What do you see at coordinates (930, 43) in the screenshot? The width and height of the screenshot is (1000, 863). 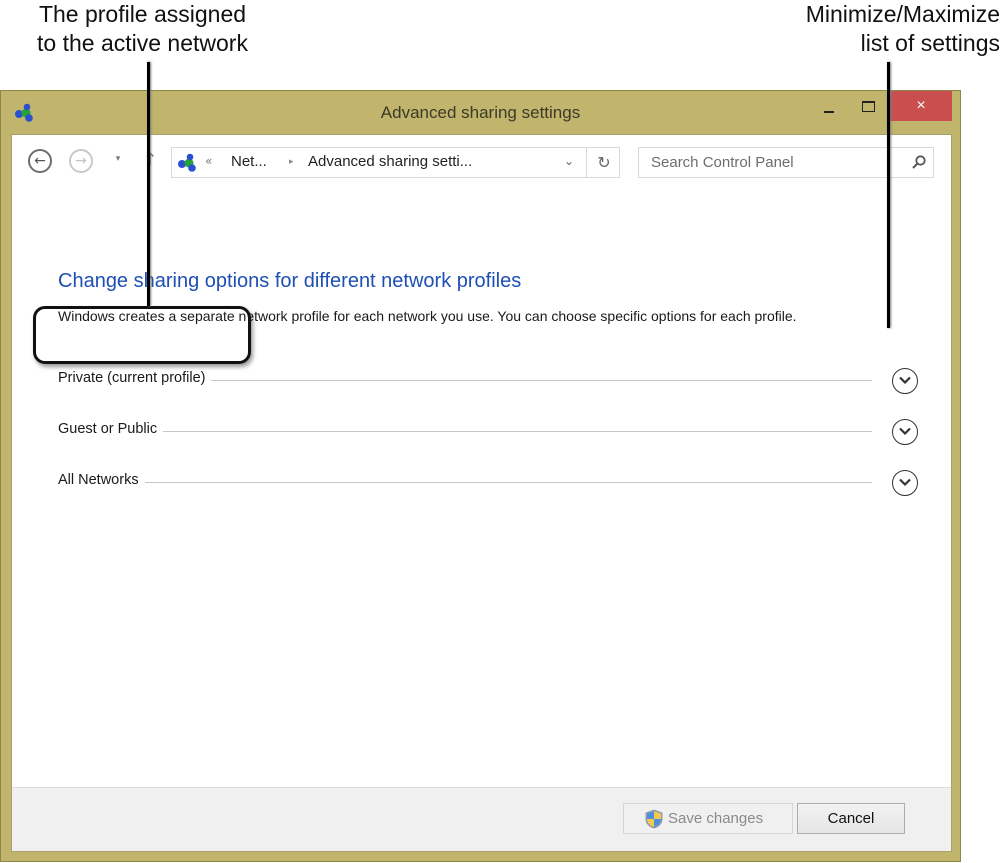 I see `callout-line-2: list of settings` at bounding box center [930, 43].